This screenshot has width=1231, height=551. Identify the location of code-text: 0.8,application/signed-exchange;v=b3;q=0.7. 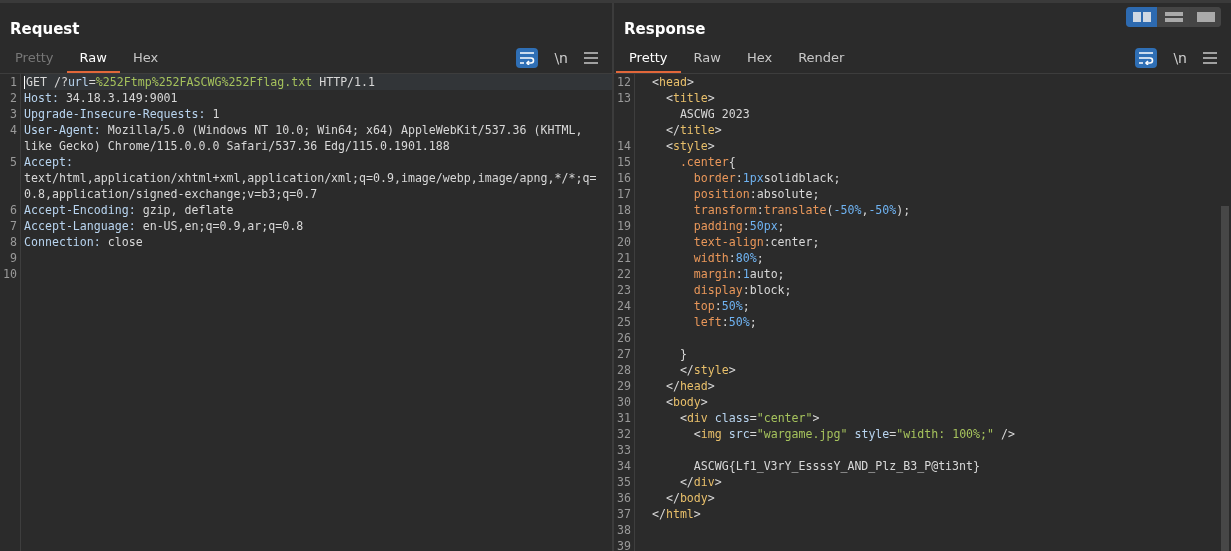
(171, 194).